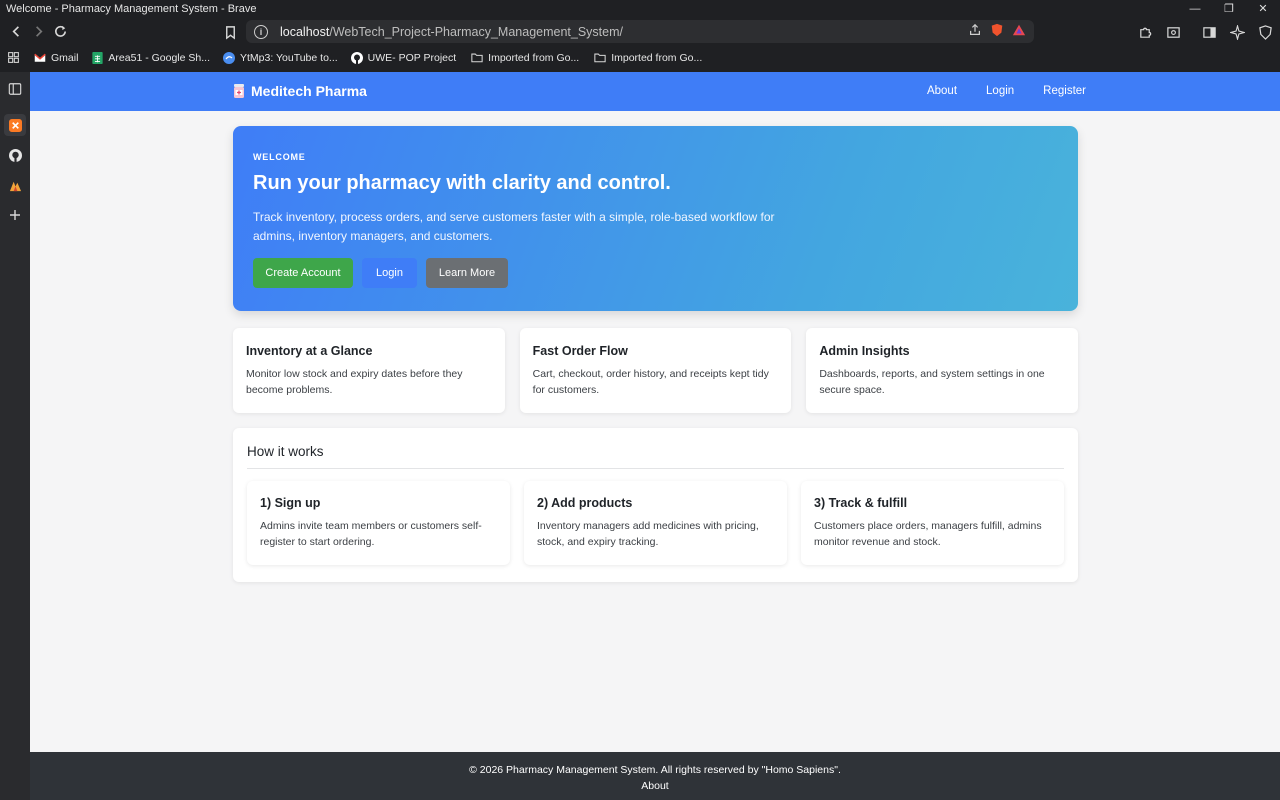  What do you see at coordinates (580, 351) in the screenshot?
I see `feature-title: Fast Order Flow` at bounding box center [580, 351].